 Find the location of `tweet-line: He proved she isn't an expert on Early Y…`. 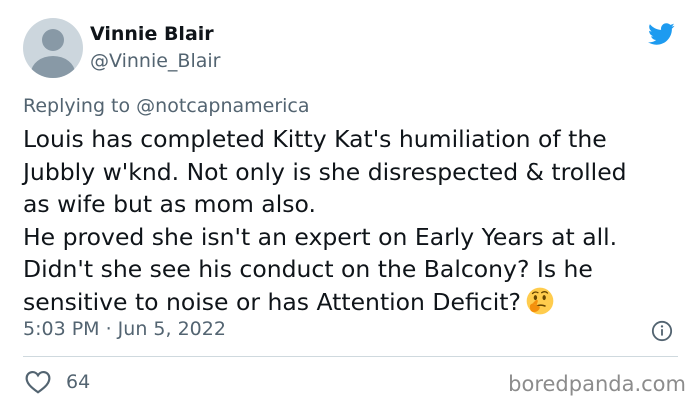

tweet-line: He proved she isn't an expert on Early Y… is located at coordinates (320, 236).